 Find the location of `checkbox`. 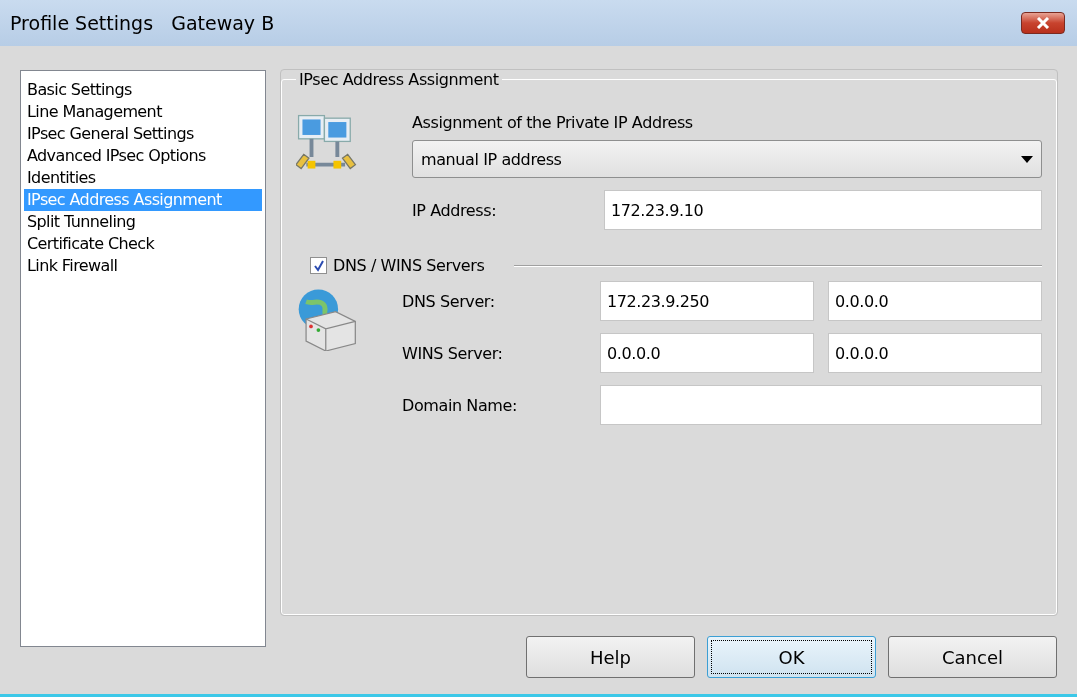

checkbox is located at coordinates (318, 265).